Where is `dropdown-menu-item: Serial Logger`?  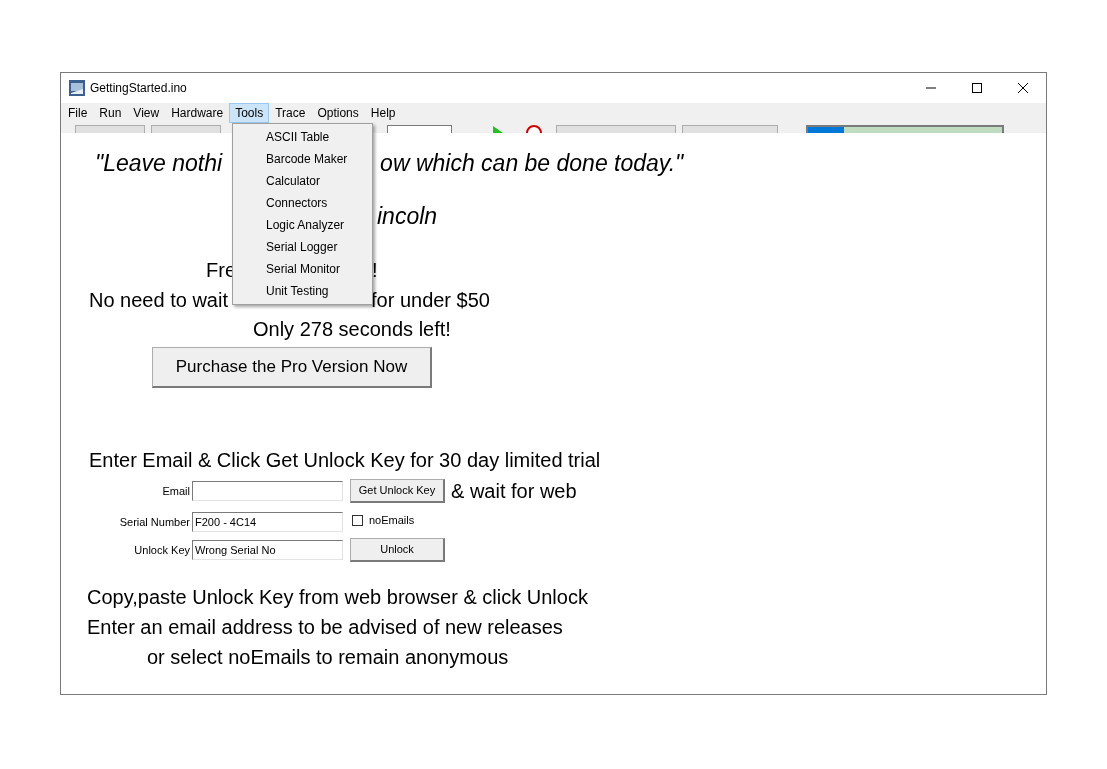 dropdown-menu-item: Serial Logger is located at coordinates (302, 247).